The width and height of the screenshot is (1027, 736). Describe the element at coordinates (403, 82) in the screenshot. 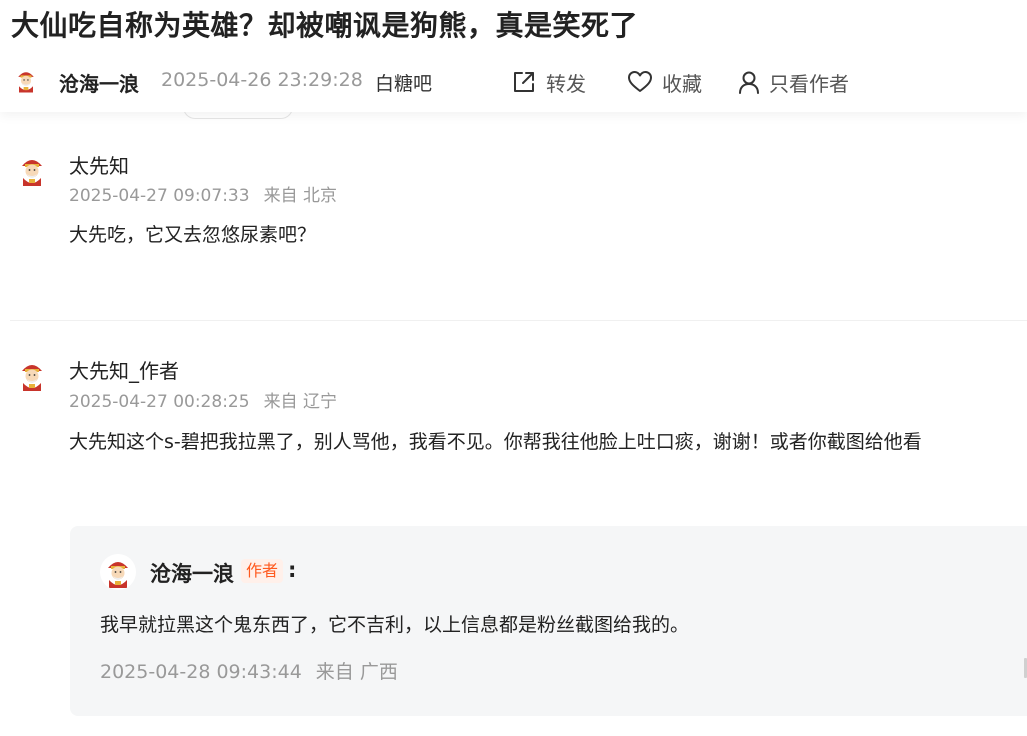

I see `forum-link: 白糖吧` at that location.